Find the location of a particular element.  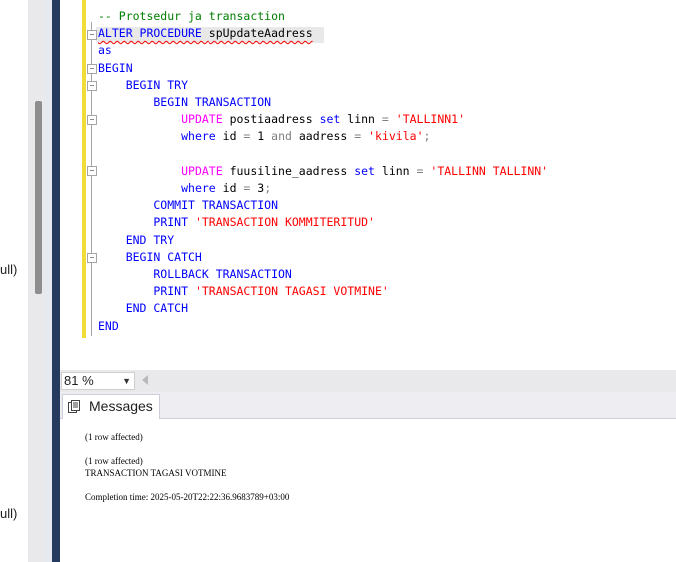

code-token: END CATCH is located at coordinates (143, 308).